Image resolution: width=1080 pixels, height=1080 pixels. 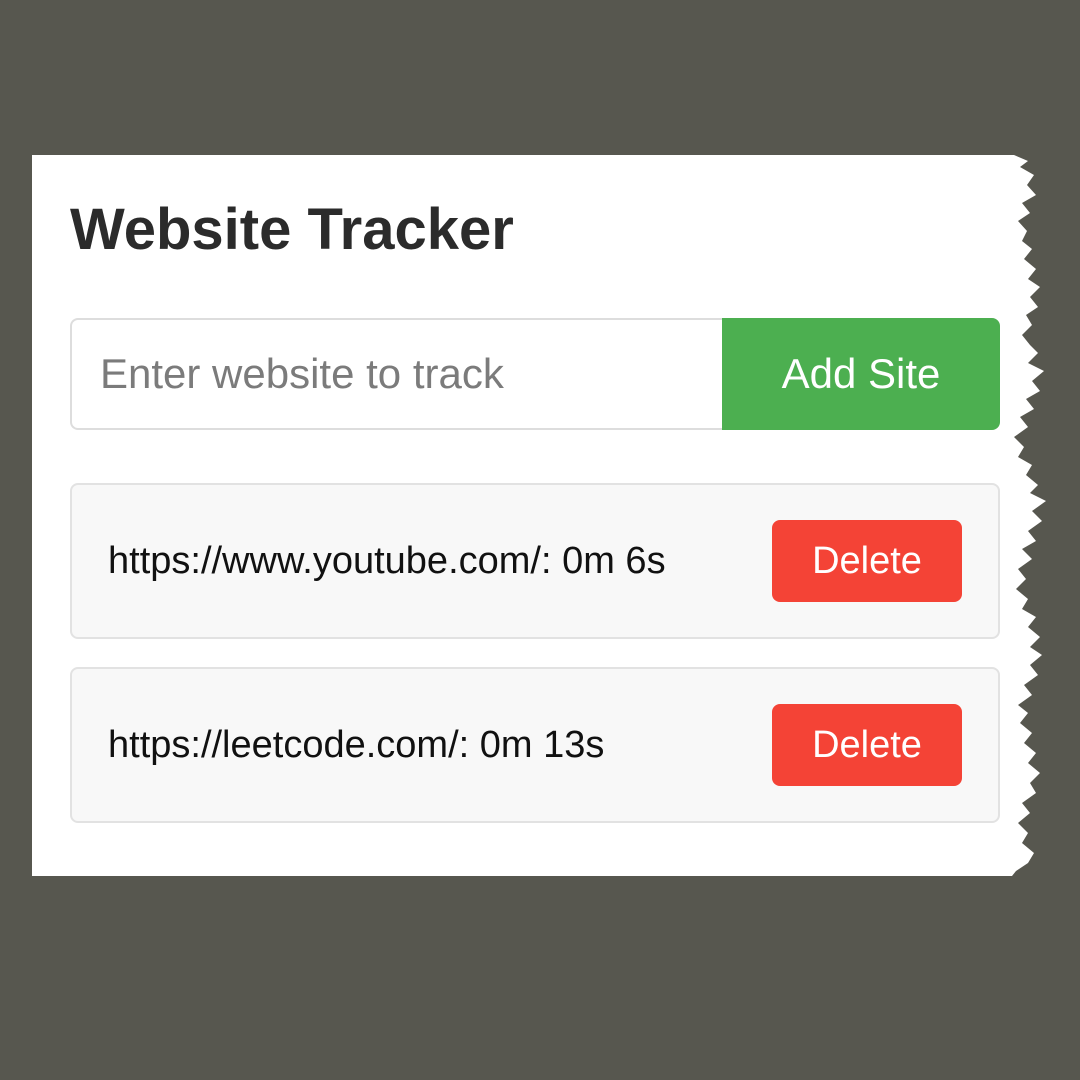 I want to click on website-input, so click(x=396, y=374).